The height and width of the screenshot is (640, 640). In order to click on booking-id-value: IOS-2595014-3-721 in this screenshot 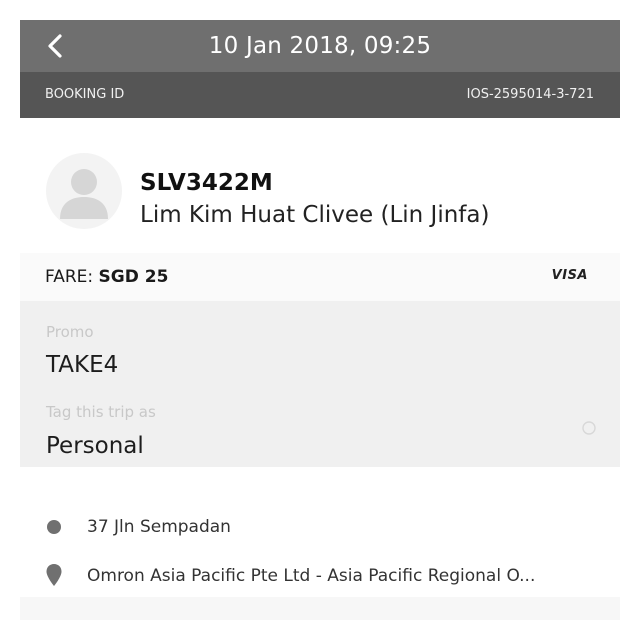, I will do `click(530, 94)`.